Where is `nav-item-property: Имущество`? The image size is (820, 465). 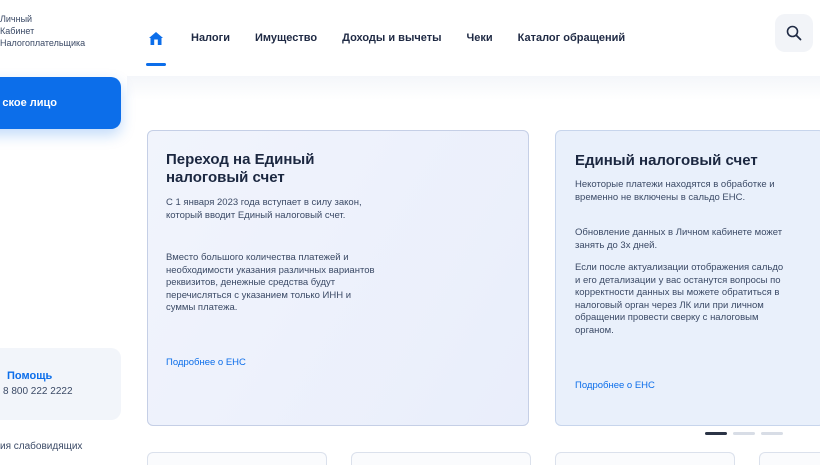 nav-item-property: Имущество is located at coordinates (286, 38).